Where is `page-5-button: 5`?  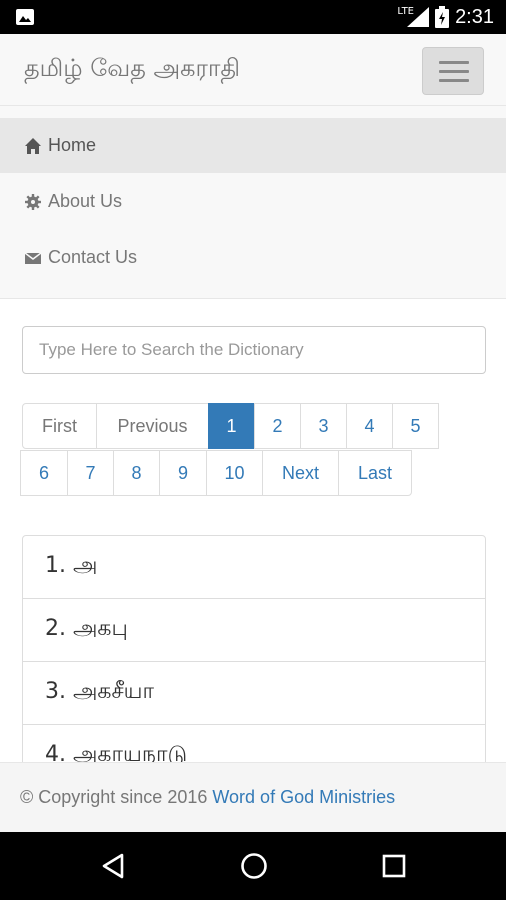
page-5-button: 5 is located at coordinates (415, 426).